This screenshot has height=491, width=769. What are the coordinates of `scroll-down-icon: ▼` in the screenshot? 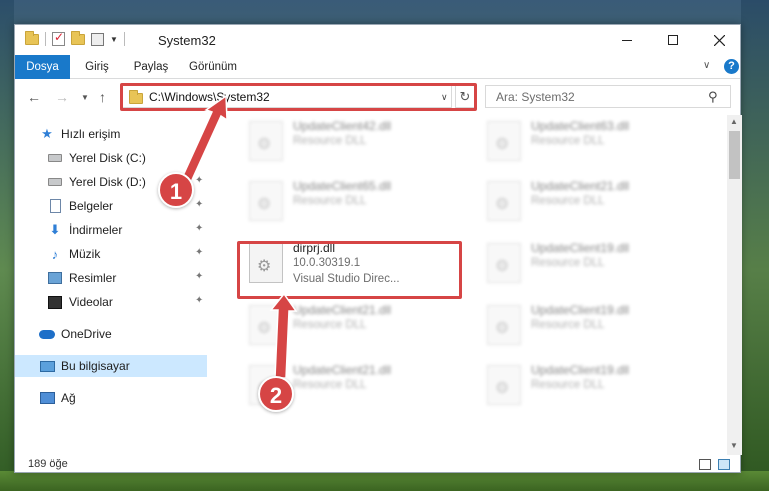 It's located at (734, 445).